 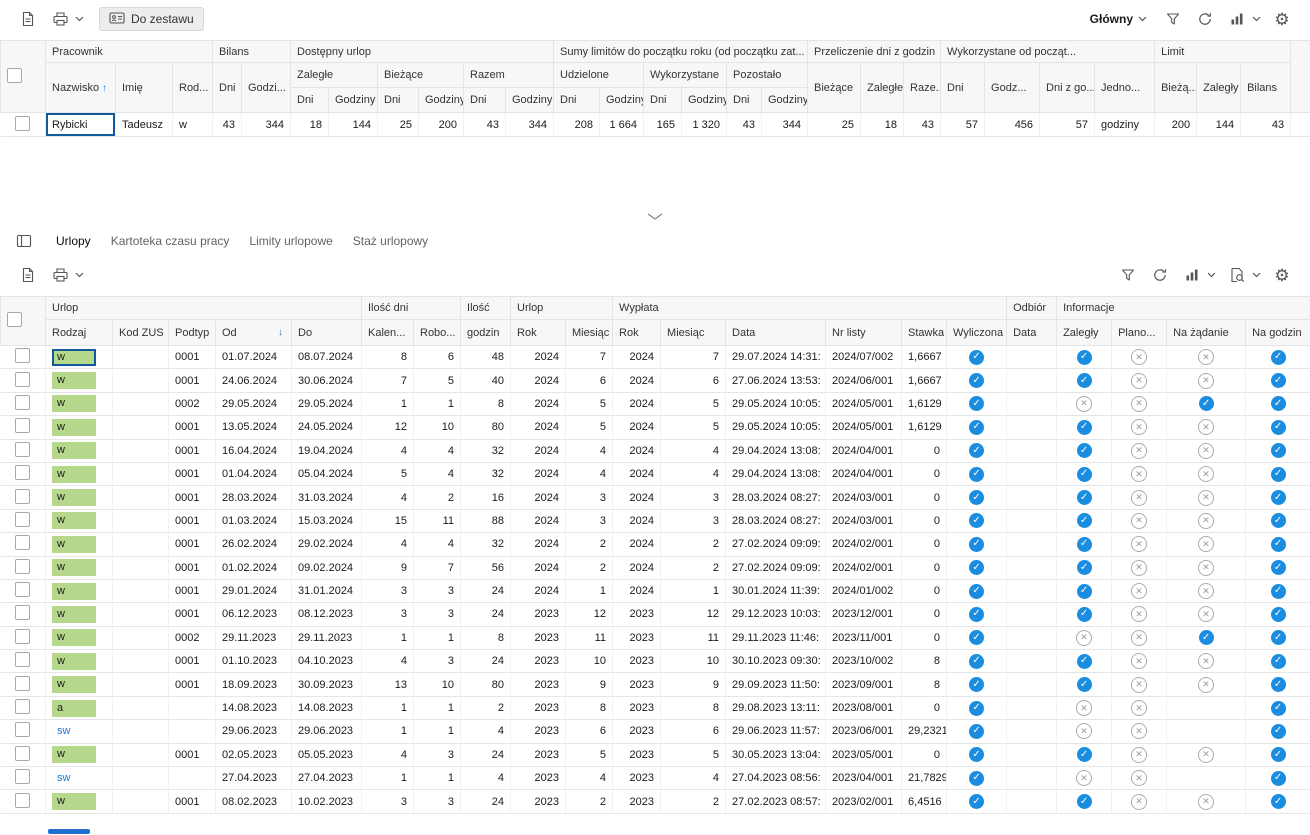 I want to click on col-header-limit-bilans: Bilans, so click(x=1266, y=87).